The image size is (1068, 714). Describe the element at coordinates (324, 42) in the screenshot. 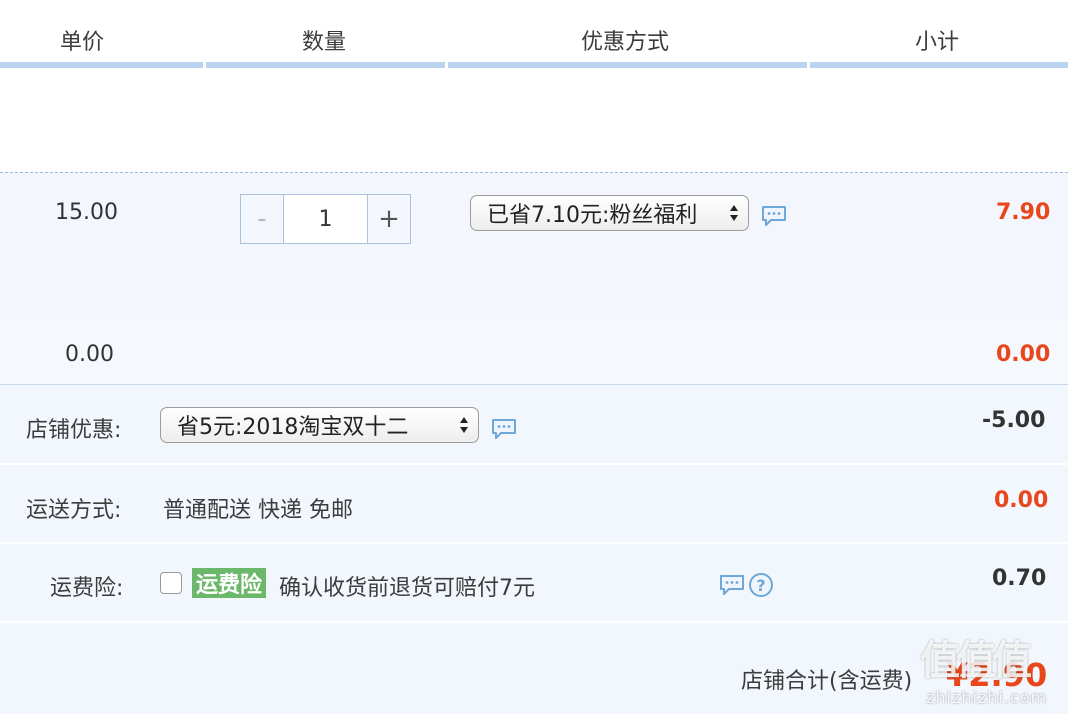

I see `column-header-quantity: 数量` at that location.